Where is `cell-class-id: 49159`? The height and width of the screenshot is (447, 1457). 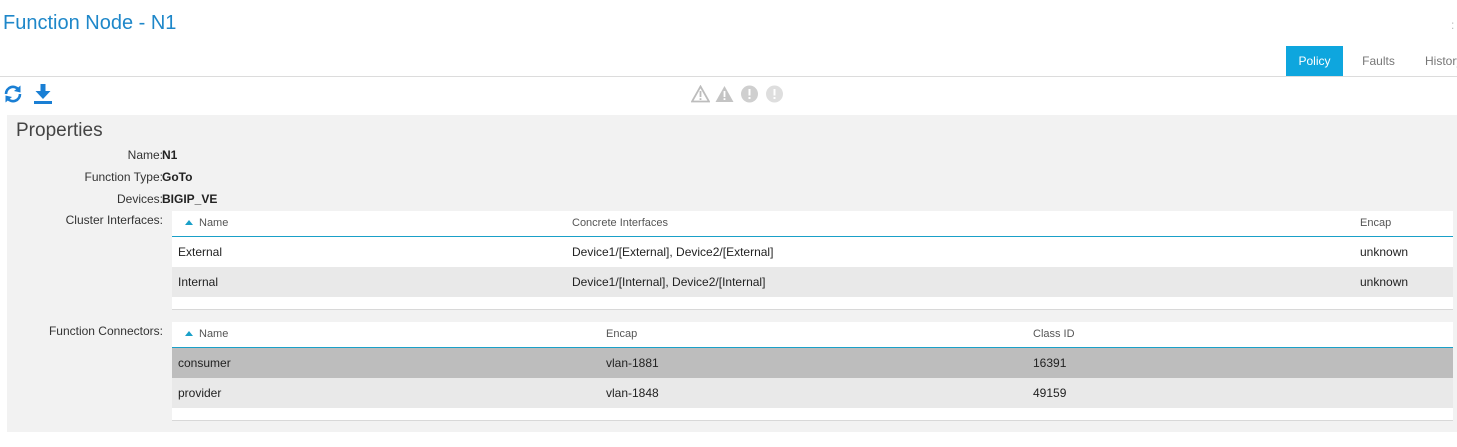
cell-class-id: 49159 is located at coordinates (1050, 393).